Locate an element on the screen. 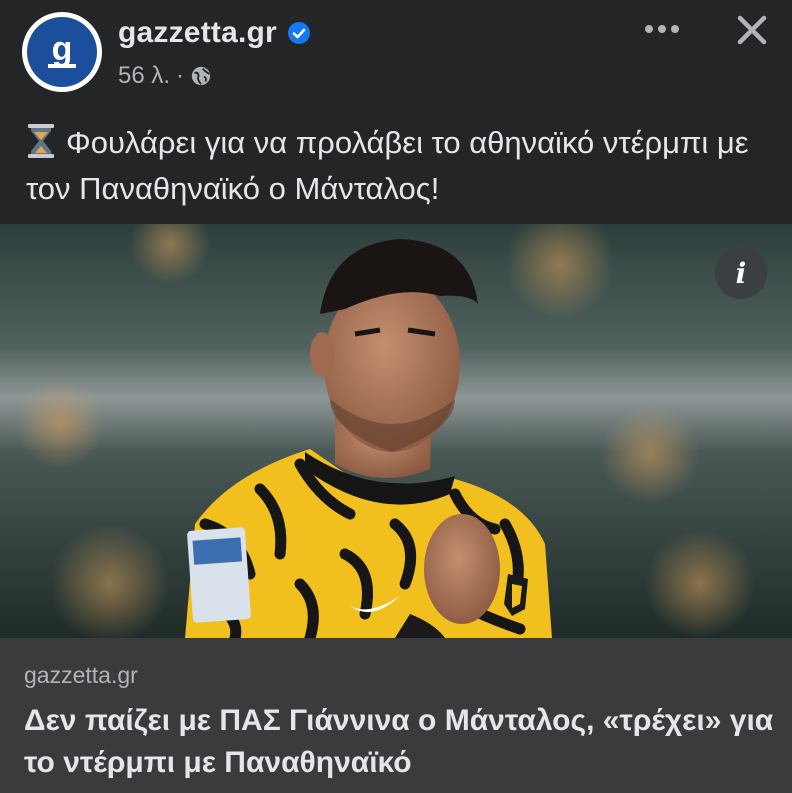  post-timestamp: 56 λ. is located at coordinates (144, 76).